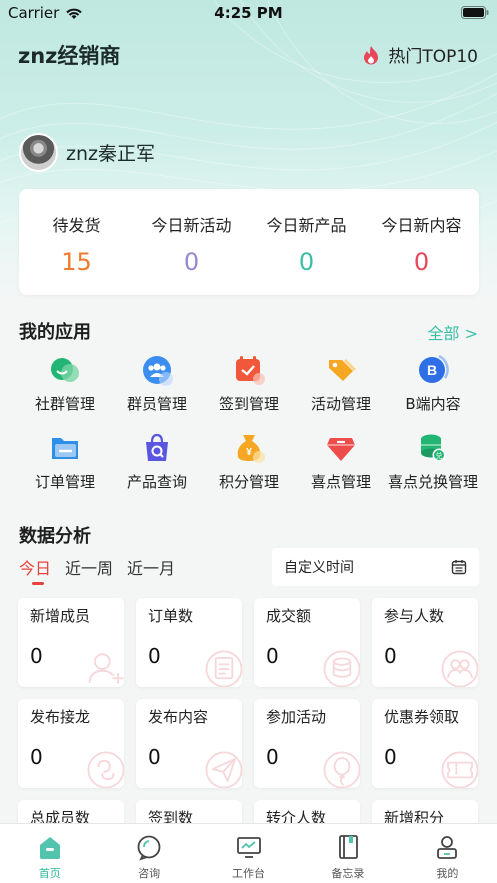  I want to click on home-icon, so click(49, 848).